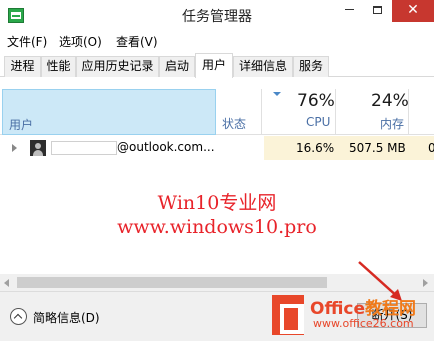 The height and width of the screenshot is (341, 434). I want to click on tab-users: 用户, so click(214, 65).